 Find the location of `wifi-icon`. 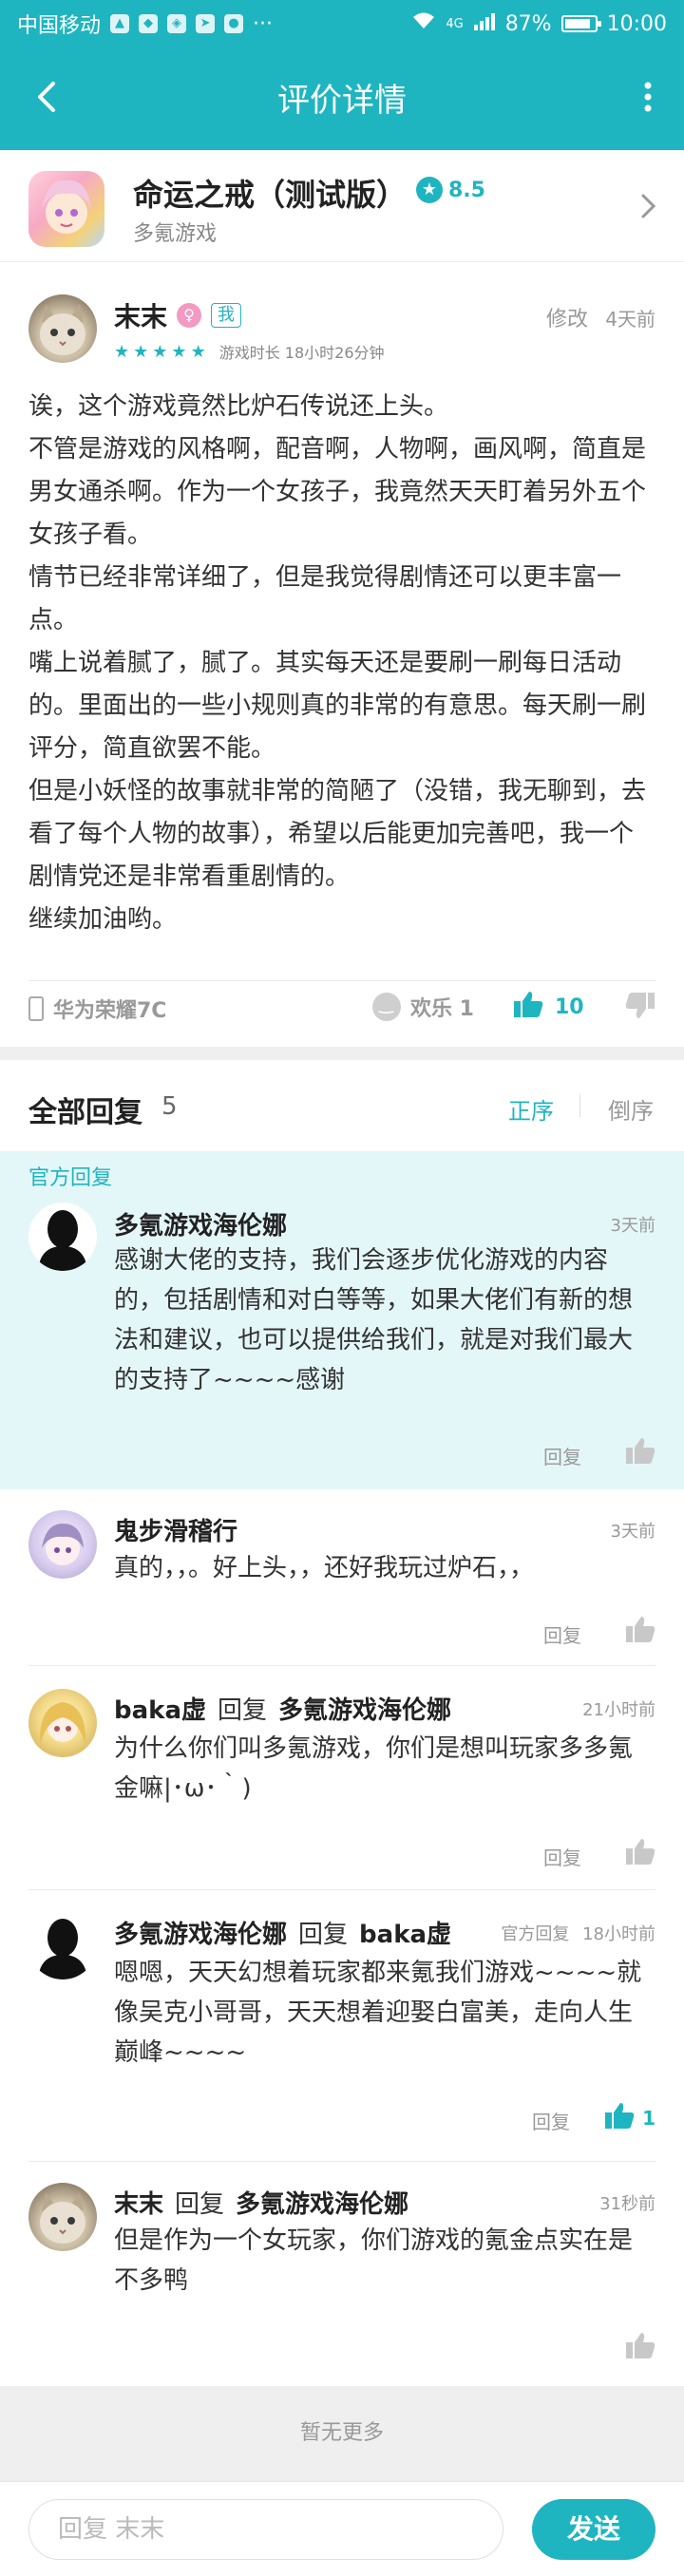

wifi-icon is located at coordinates (423, 23).